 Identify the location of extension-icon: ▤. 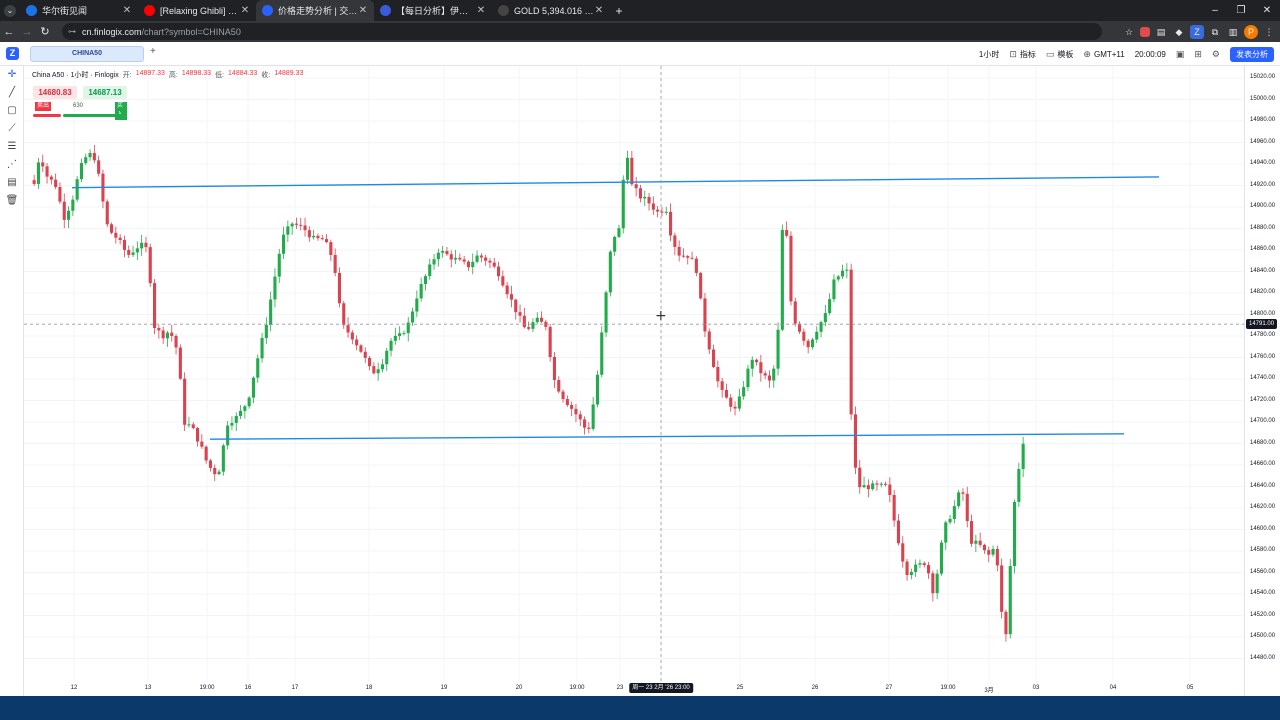
(1161, 32).